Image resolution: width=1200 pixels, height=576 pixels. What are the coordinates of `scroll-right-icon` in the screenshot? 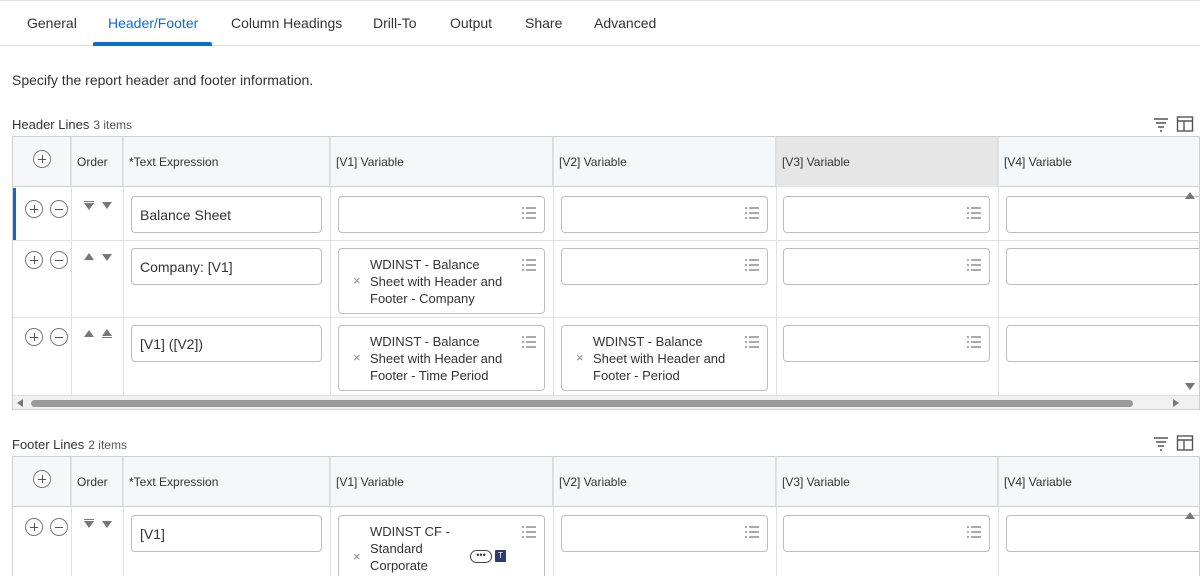 It's located at (1176, 403).